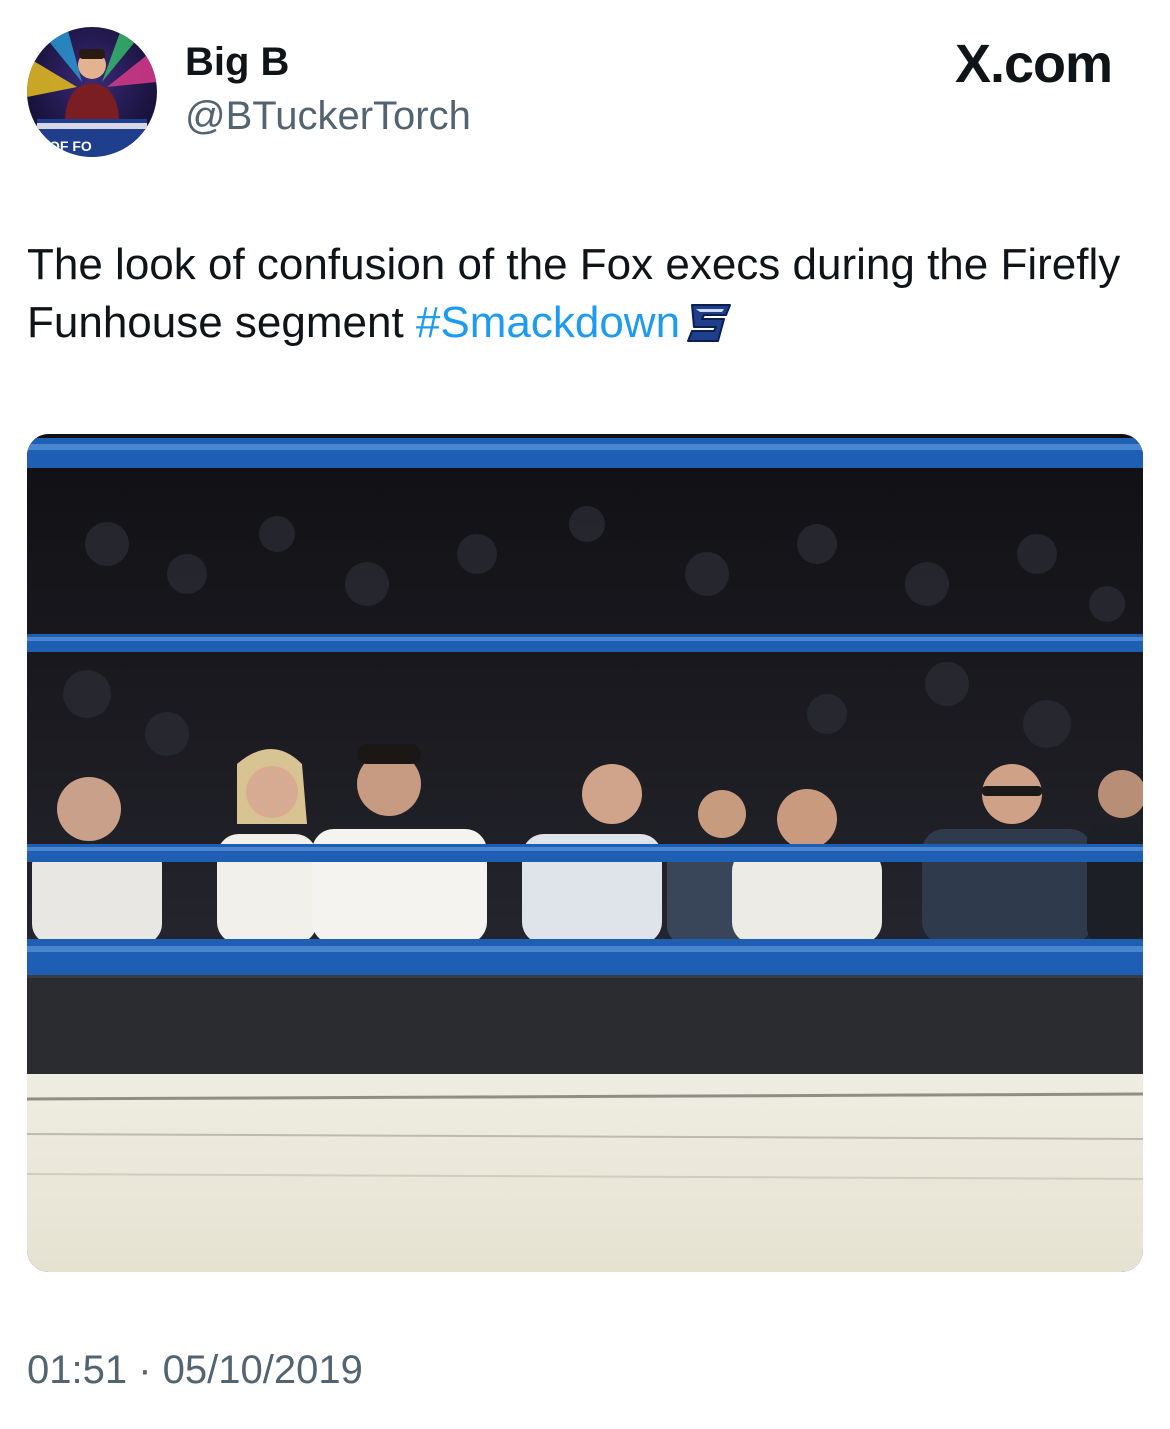  Describe the element at coordinates (710, 323) in the screenshot. I see `smackdown-s-logo-icon` at that location.